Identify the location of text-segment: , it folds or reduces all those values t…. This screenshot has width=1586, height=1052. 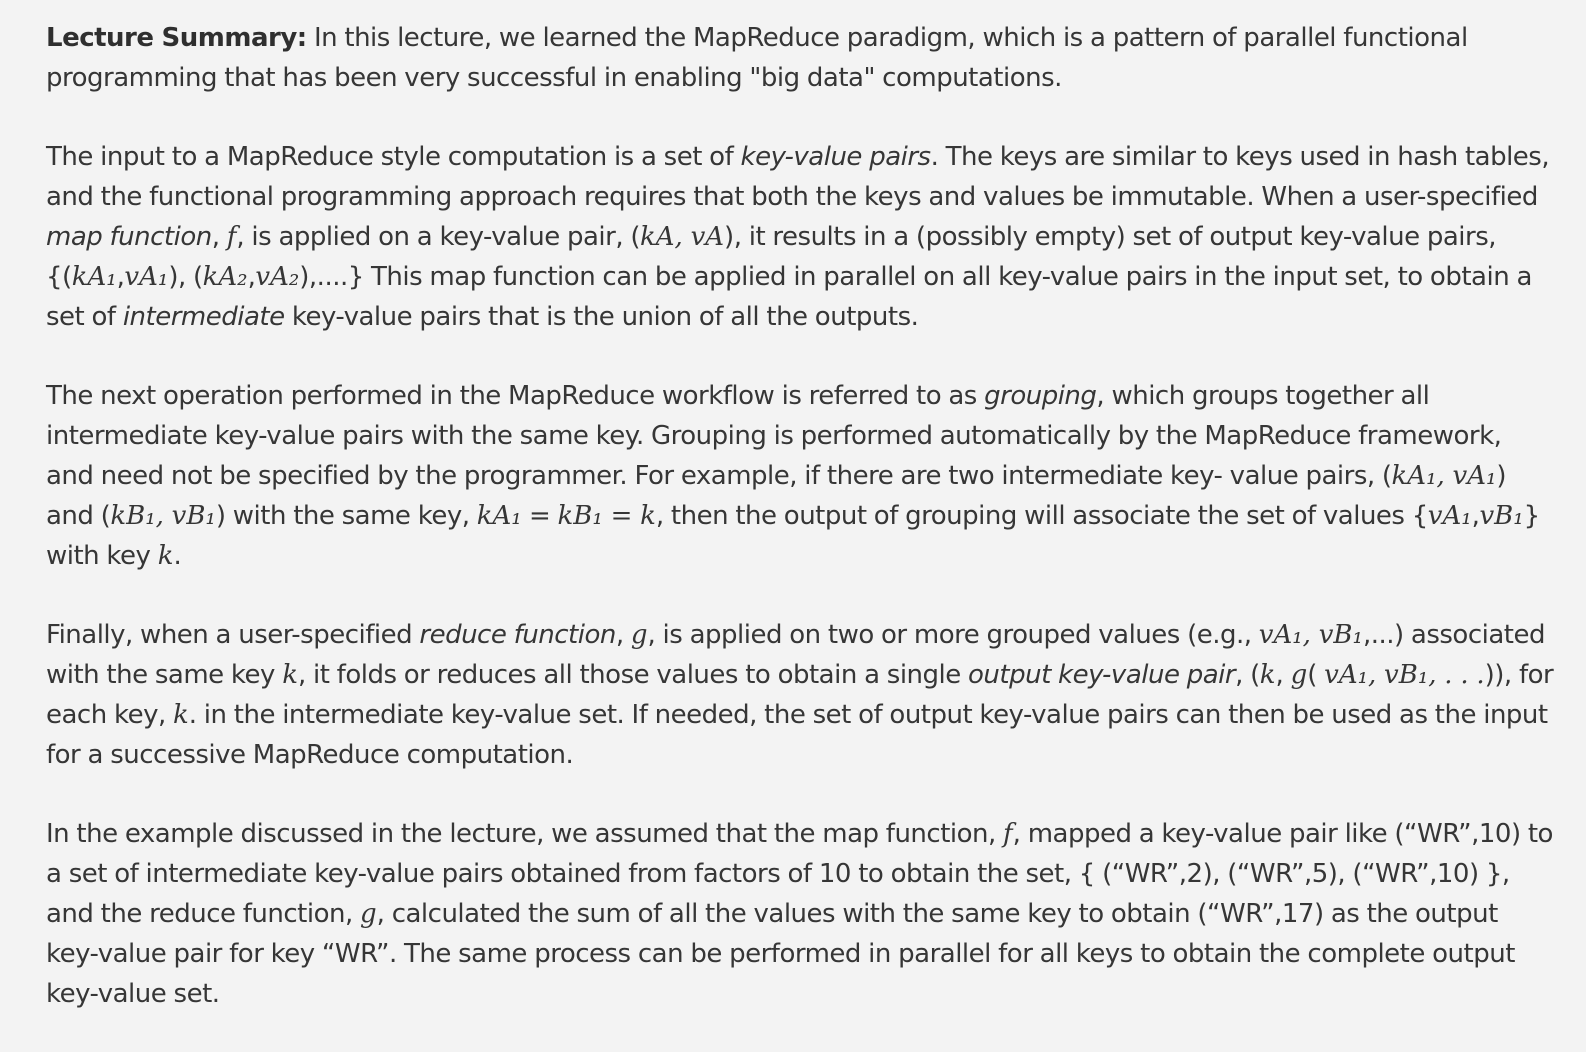
(633, 675).